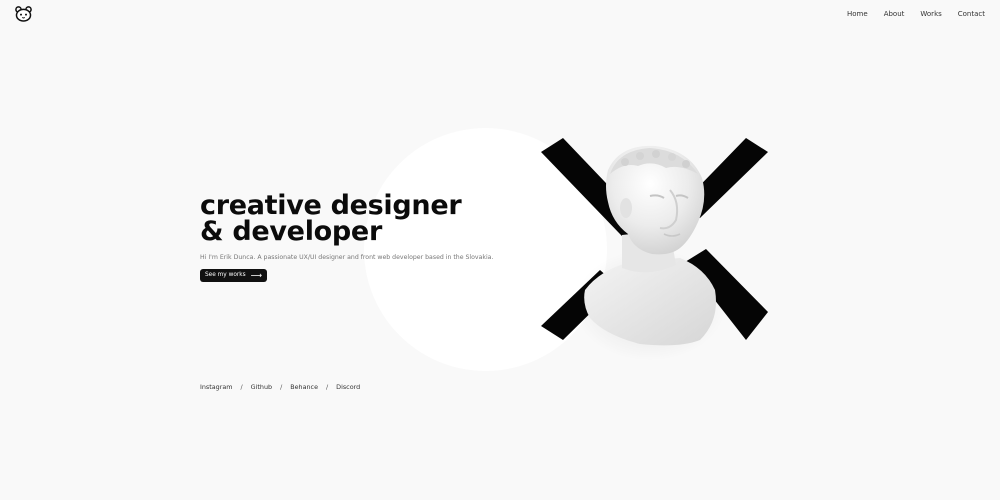 Image resolution: width=1000 pixels, height=500 pixels. I want to click on hero-headline: creative designer & developer, so click(331, 219).